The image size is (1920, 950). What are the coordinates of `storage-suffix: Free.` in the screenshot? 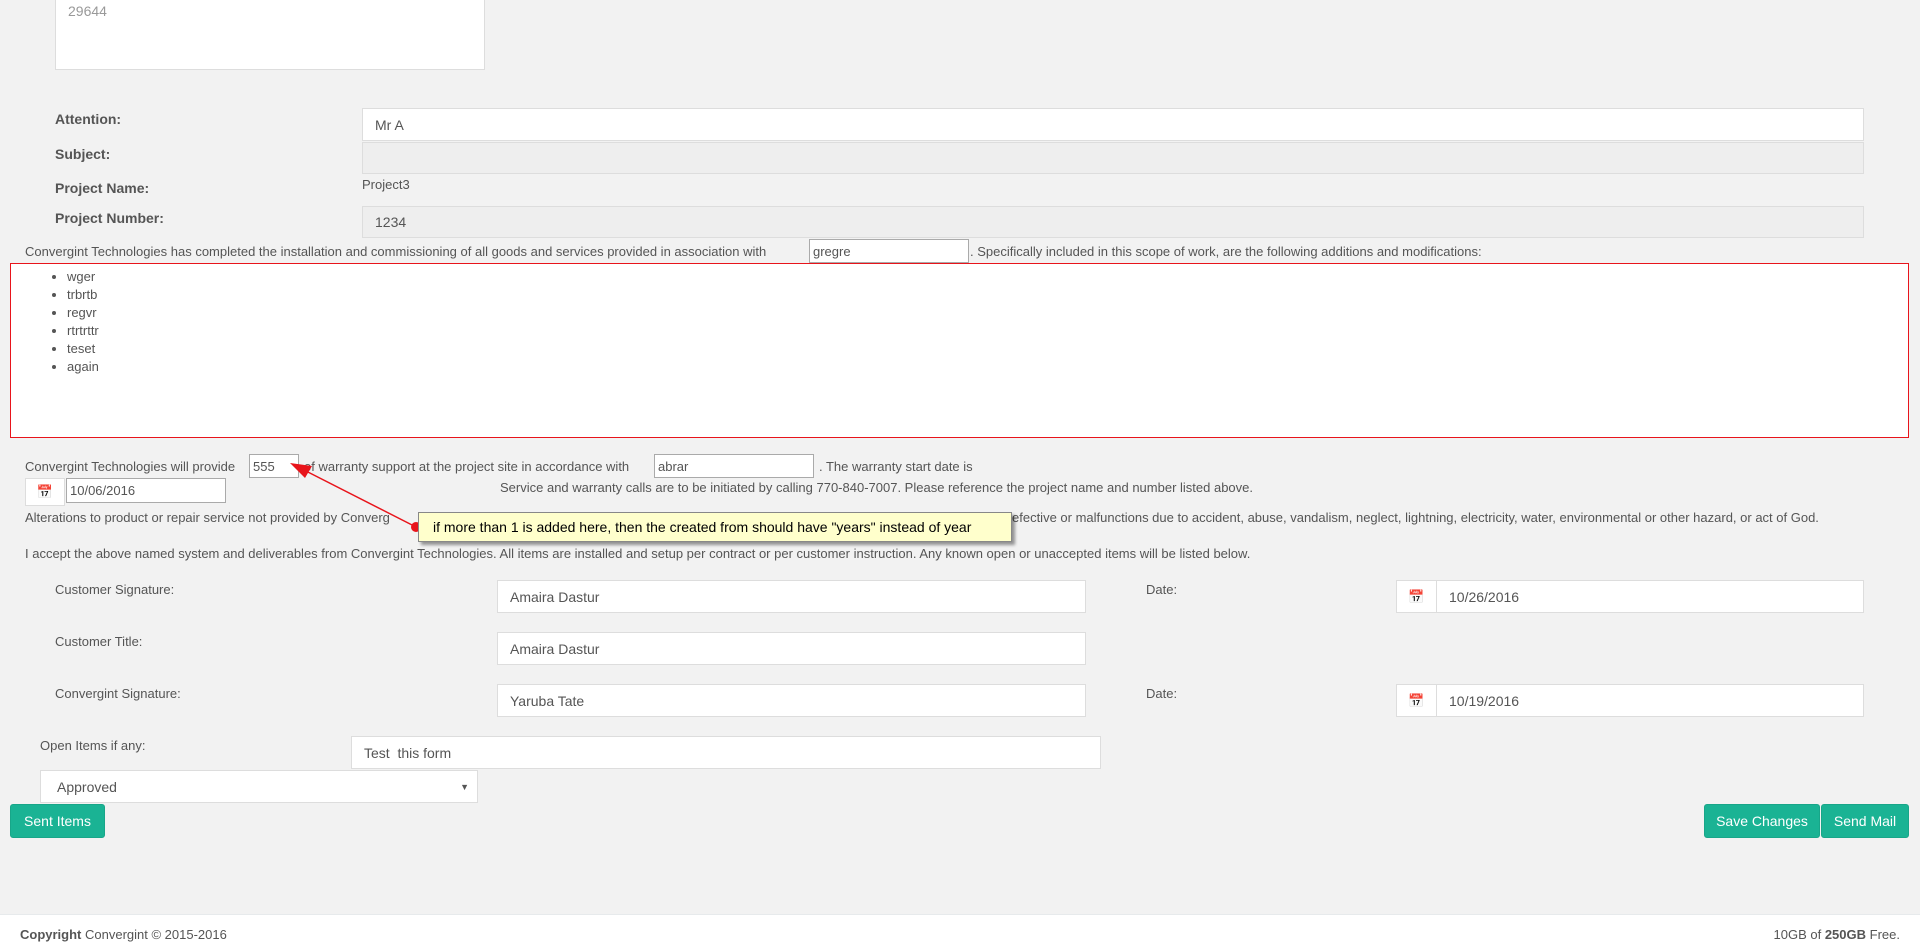 It's located at (1883, 934).